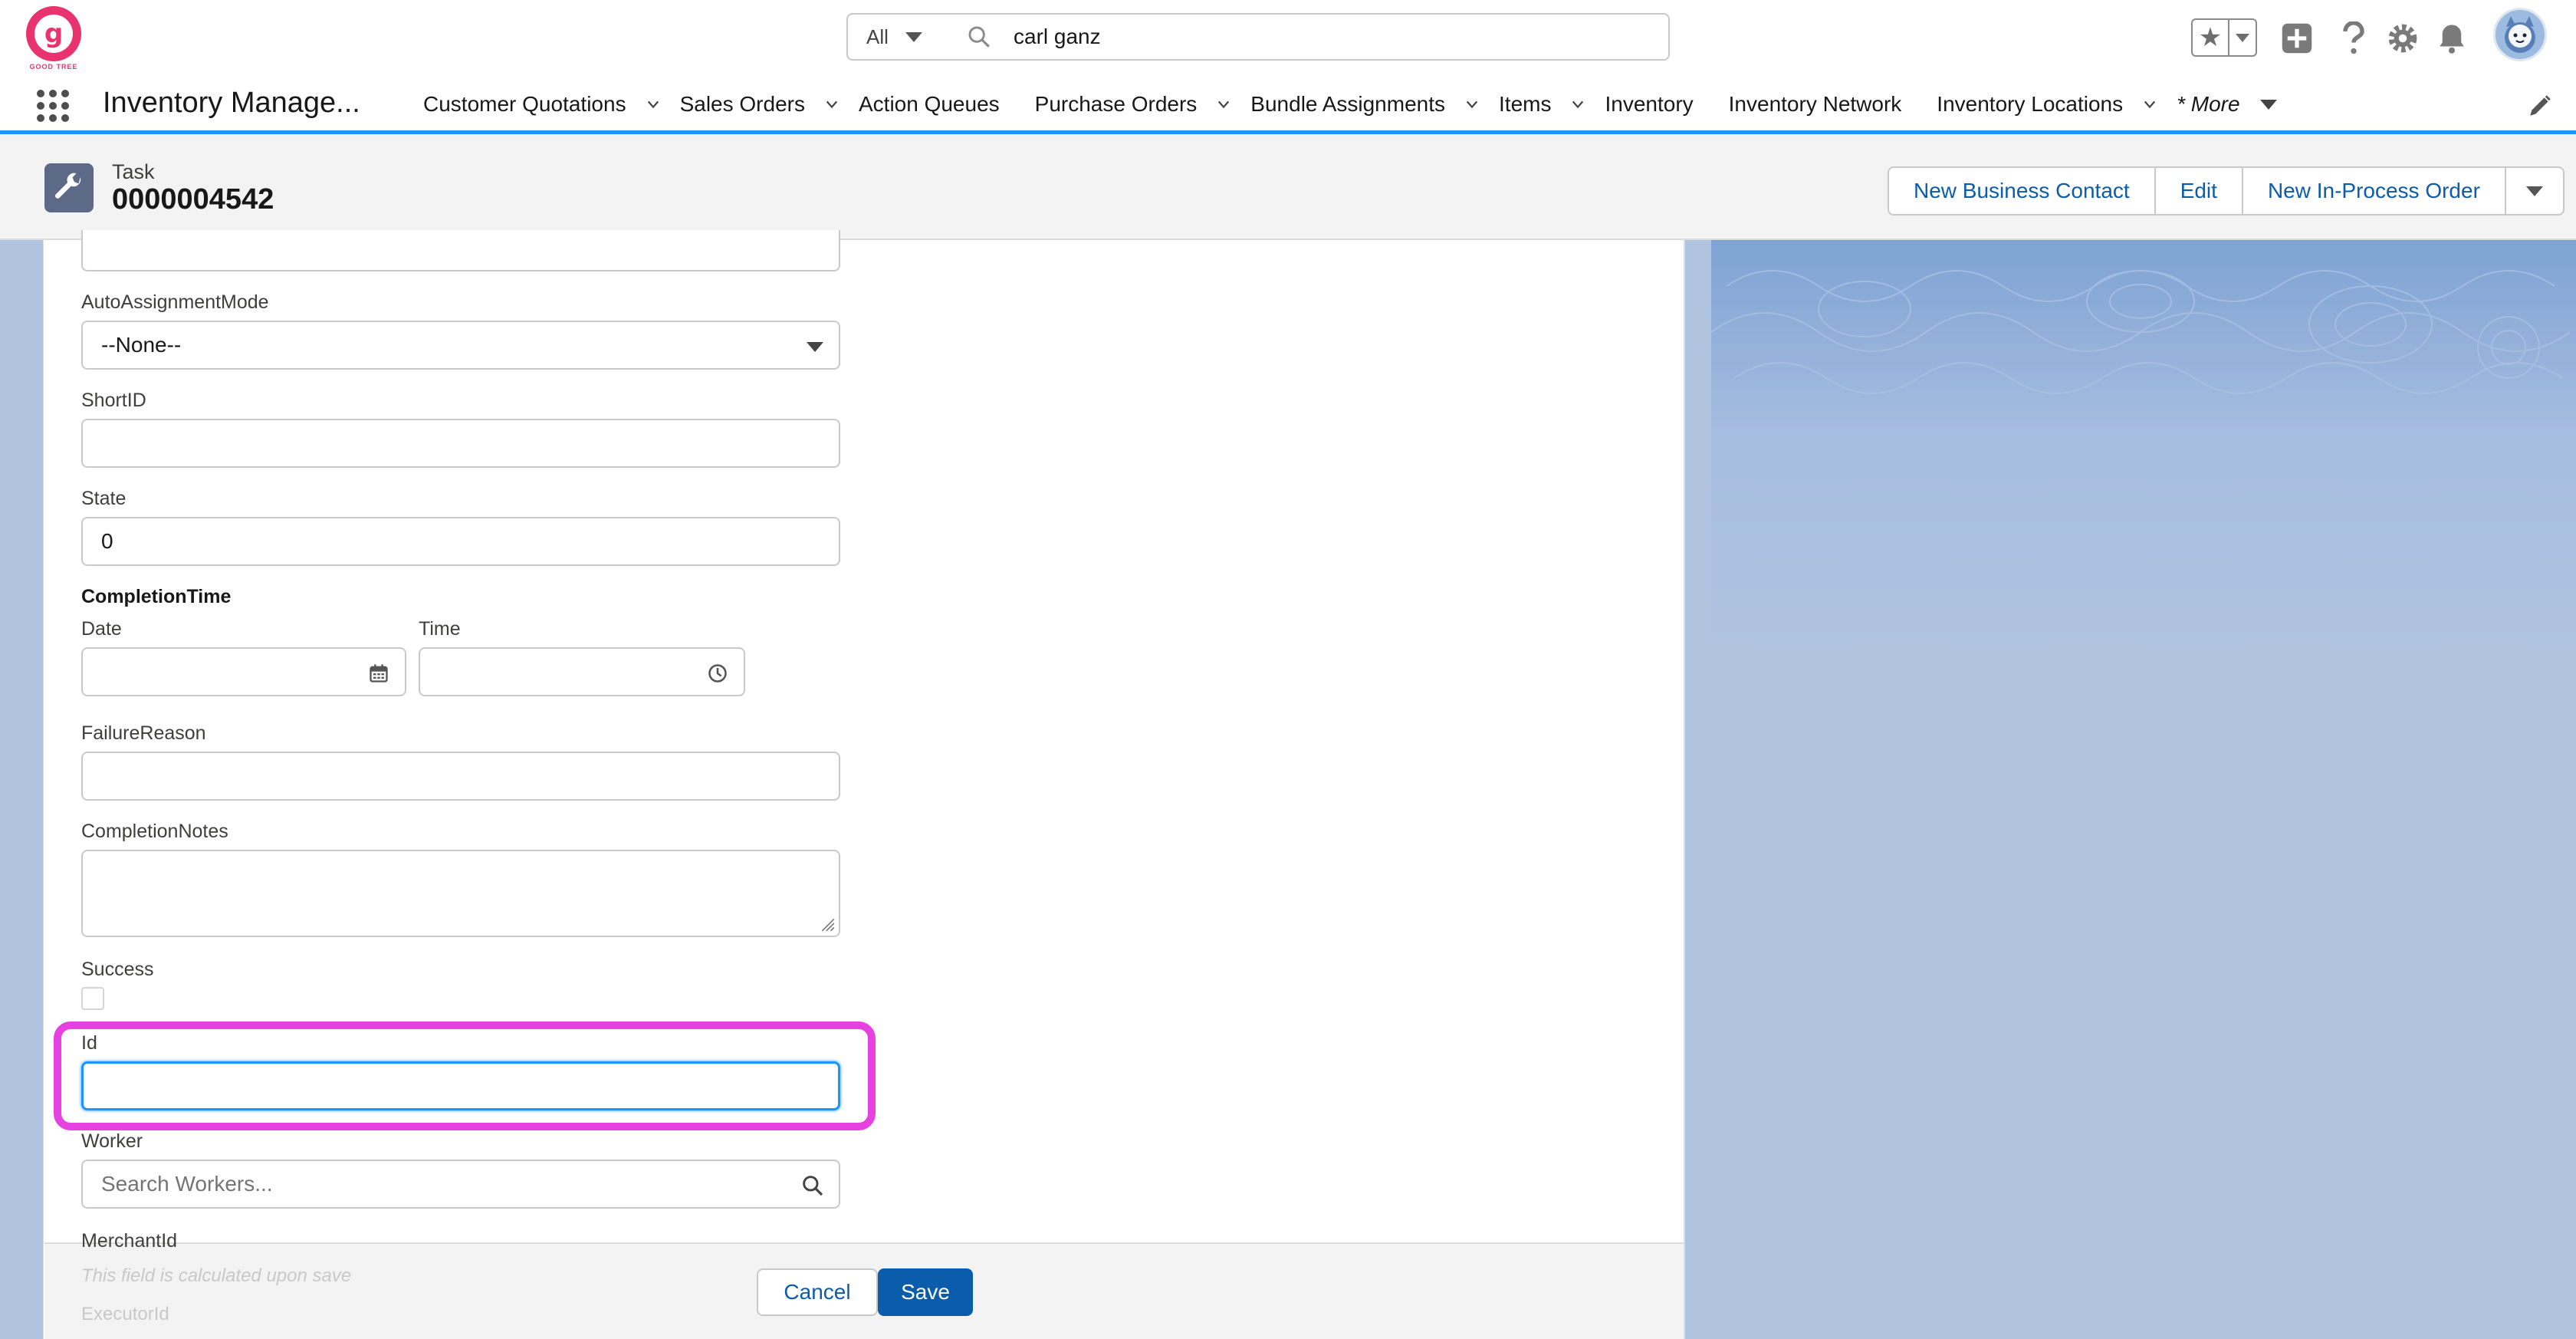  I want to click on worker-label: Worker, so click(112, 1141).